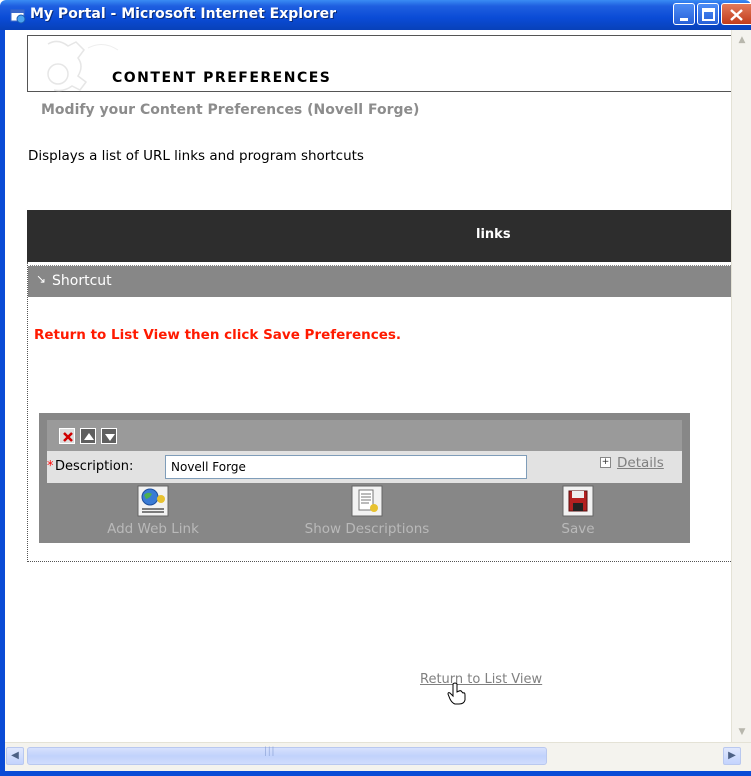 Image resolution: width=751 pixels, height=776 pixels. I want to click on scroll-down-icon: ▼, so click(741, 732).